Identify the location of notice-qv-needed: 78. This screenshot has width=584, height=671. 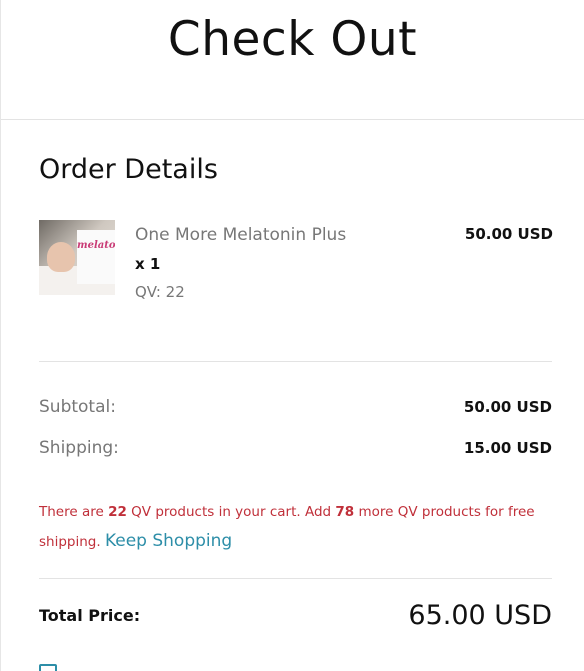
(345, 512).